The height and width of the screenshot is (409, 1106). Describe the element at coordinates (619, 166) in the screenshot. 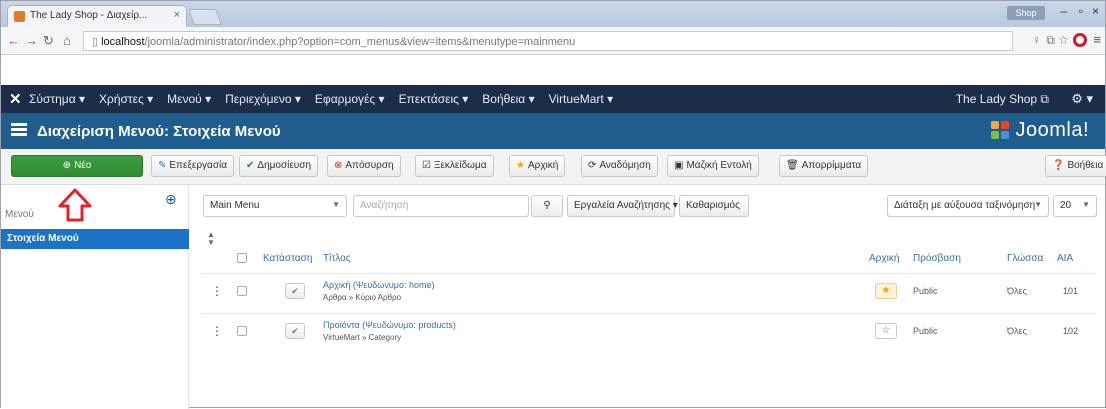

I see `rebuild-button: ⟳ Αναδόμηση` at that location.